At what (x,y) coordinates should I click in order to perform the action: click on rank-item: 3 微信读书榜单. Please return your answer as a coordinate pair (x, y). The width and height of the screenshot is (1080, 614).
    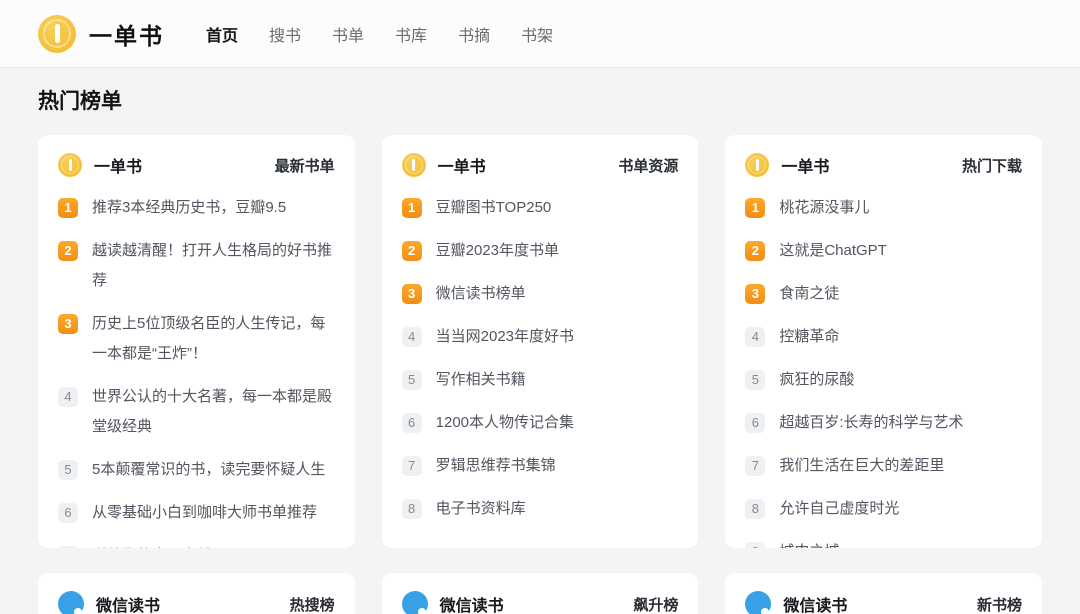
    Looking at the image, I should click on (540, 293).